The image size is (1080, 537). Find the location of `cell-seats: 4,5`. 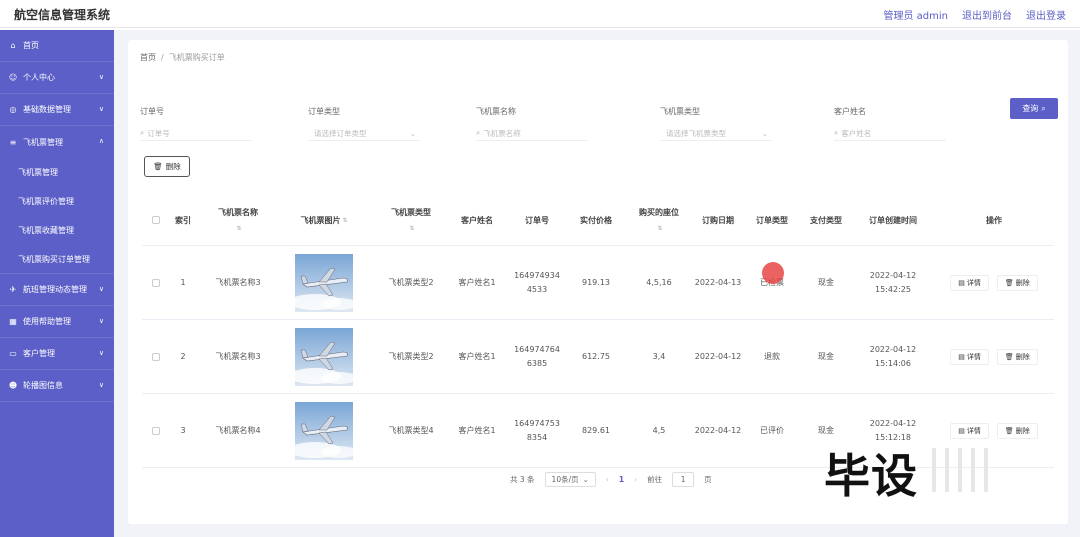

cell-seats: 4,5 is located at coordinates (659, 430).